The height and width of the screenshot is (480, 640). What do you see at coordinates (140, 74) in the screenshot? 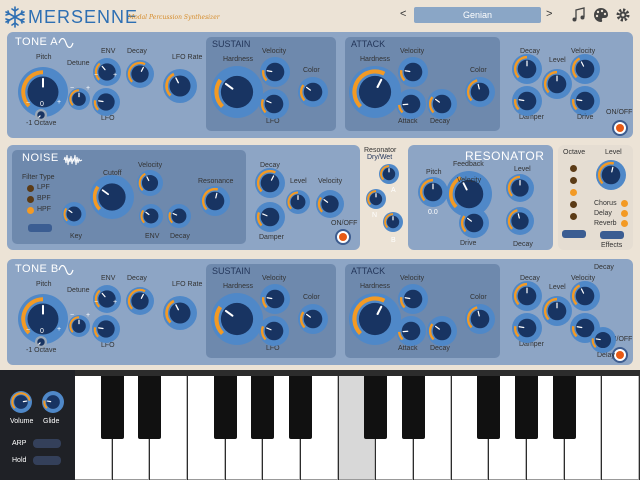
I see `tone_a-decay-knob` at bounding box center [140, 74].